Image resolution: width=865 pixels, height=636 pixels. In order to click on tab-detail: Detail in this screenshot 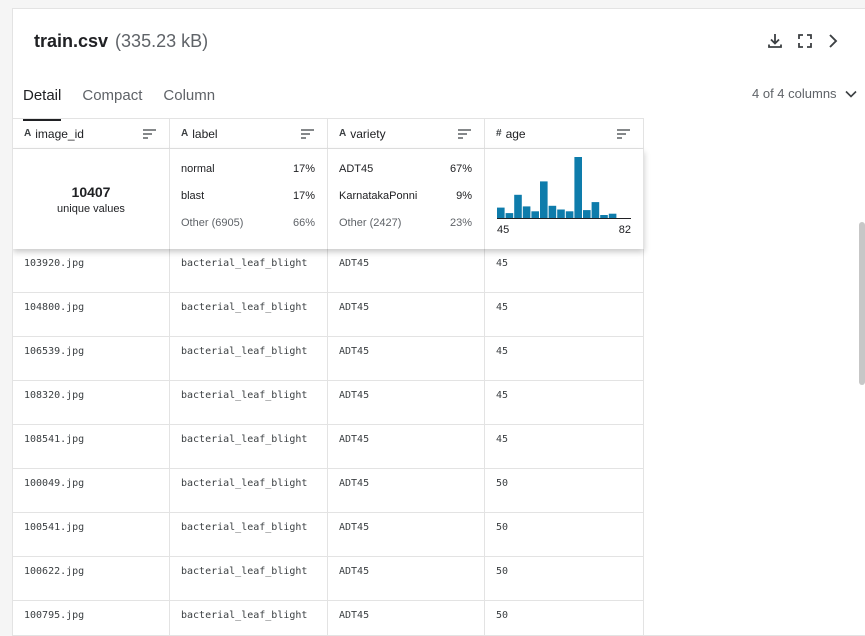, I will do `click(42, 103)`.